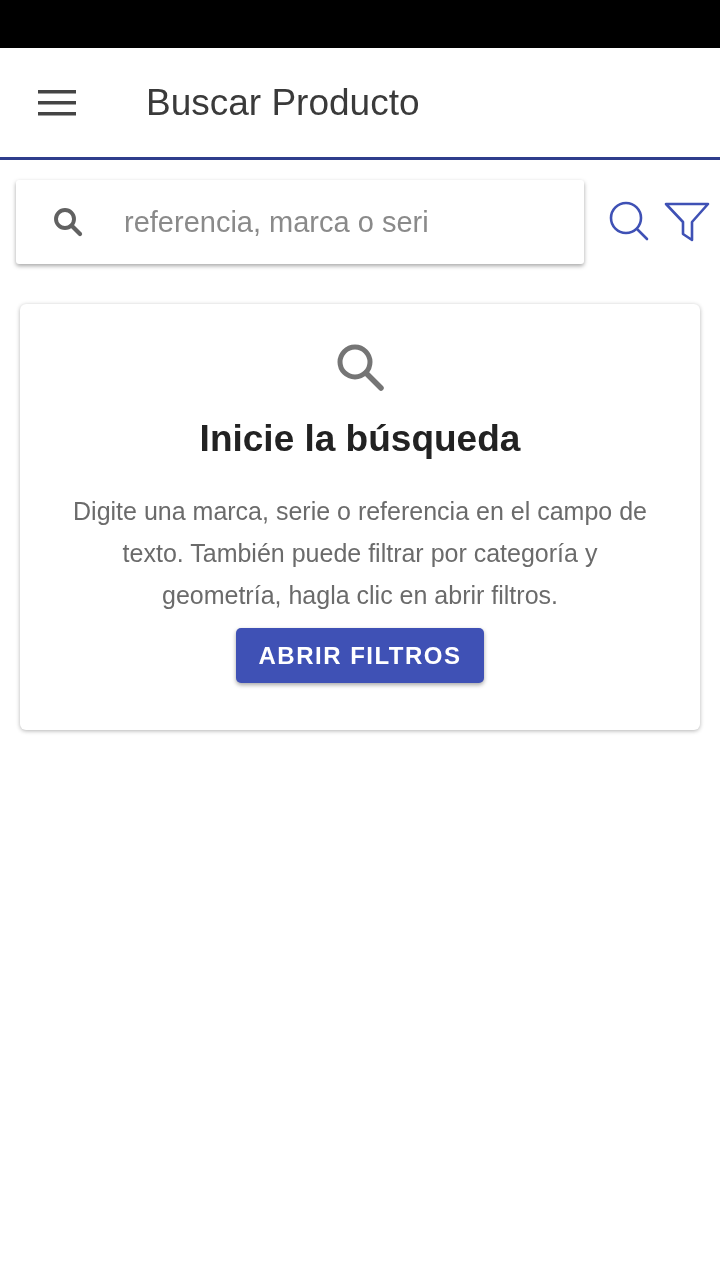 The width and height of the screenshot is (720, 1280). Describe the element at coordinates (687, 222) in the screenshot. I see `filter-icon` at that location.